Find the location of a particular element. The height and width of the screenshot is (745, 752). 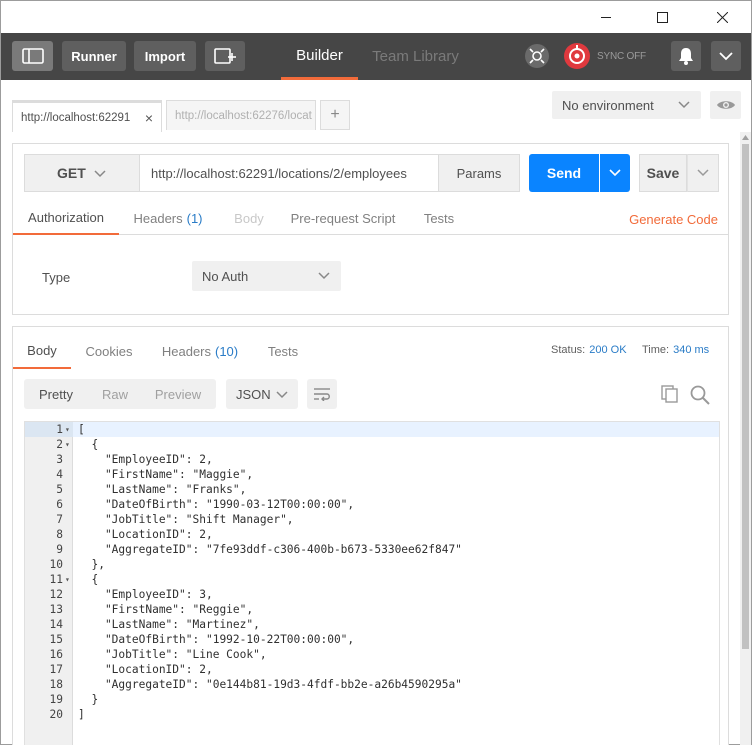

bell-icon is located at coordinates (686, 56).